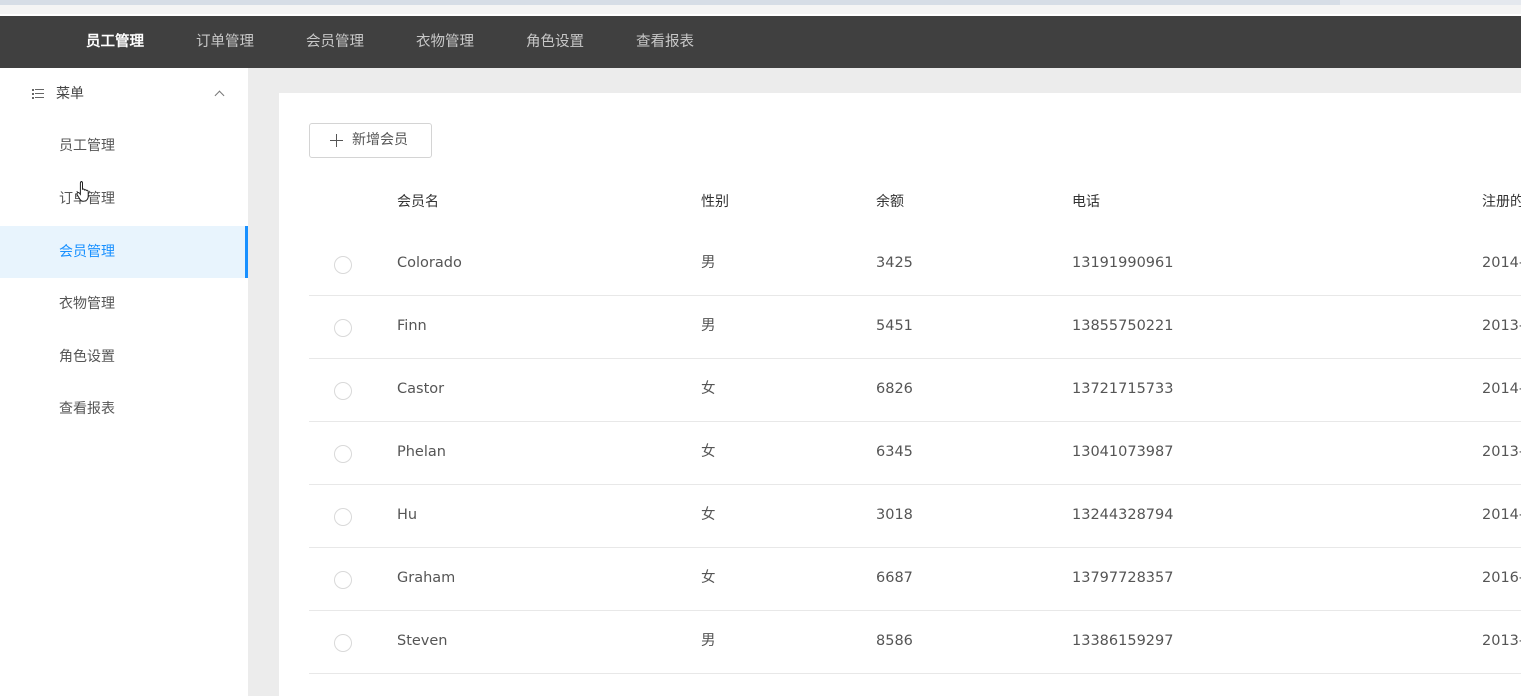  I want to click on topnav-item-member: 会员管理, so click(335, 42).